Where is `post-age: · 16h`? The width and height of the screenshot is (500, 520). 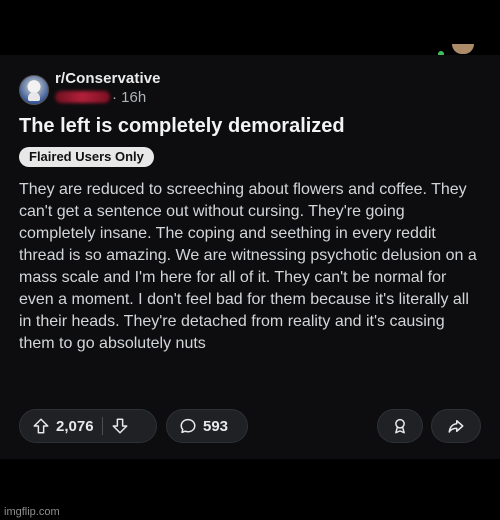 post-age: · 16h is located at coordinates (129, 97).